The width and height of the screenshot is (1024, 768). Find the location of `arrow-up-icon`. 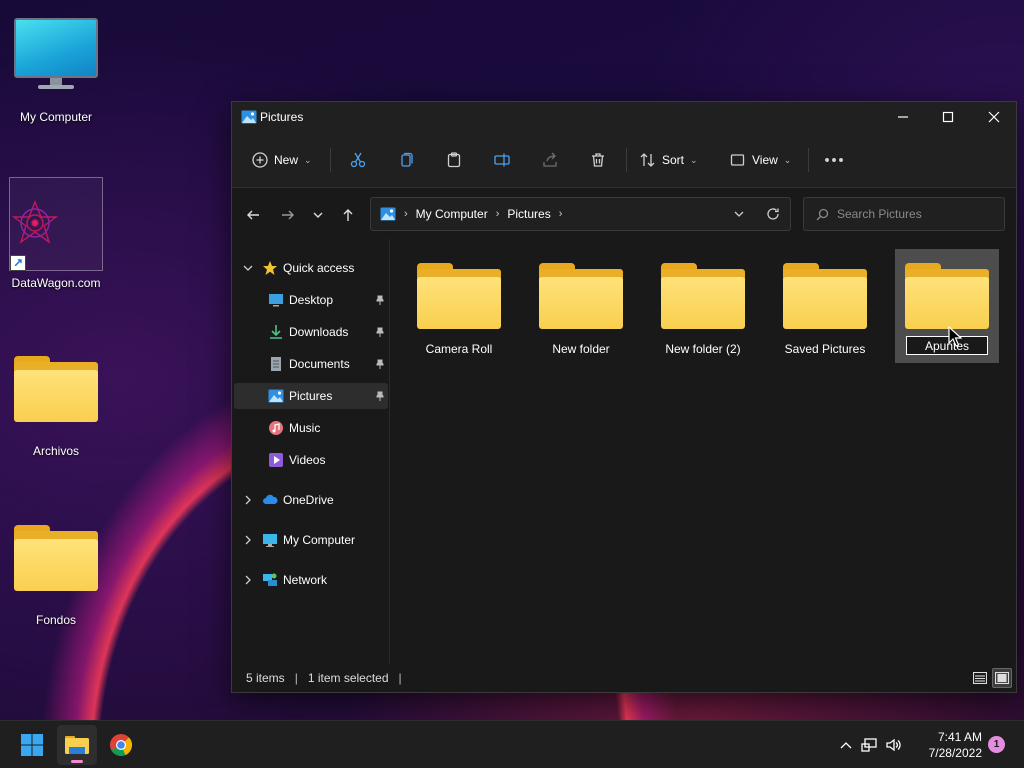

arrow-up-icon is located at coordinates (348, 215).